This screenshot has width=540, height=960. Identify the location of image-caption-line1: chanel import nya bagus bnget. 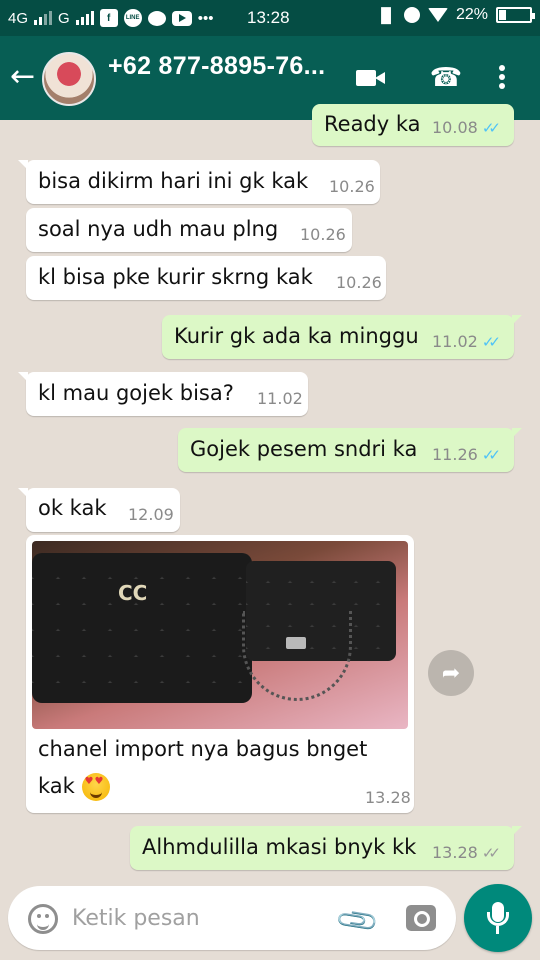
(203, 749).